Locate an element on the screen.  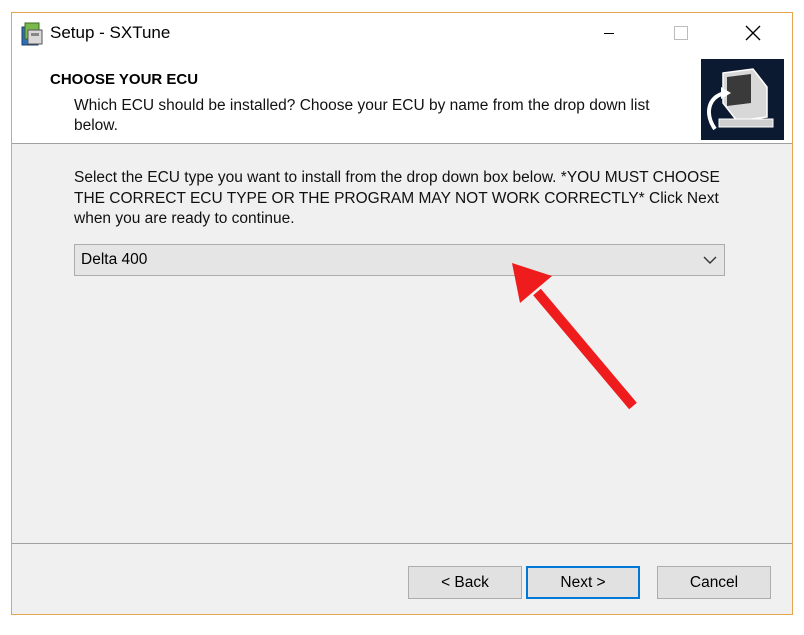
maximize-button is located at coordinates (681, 33).